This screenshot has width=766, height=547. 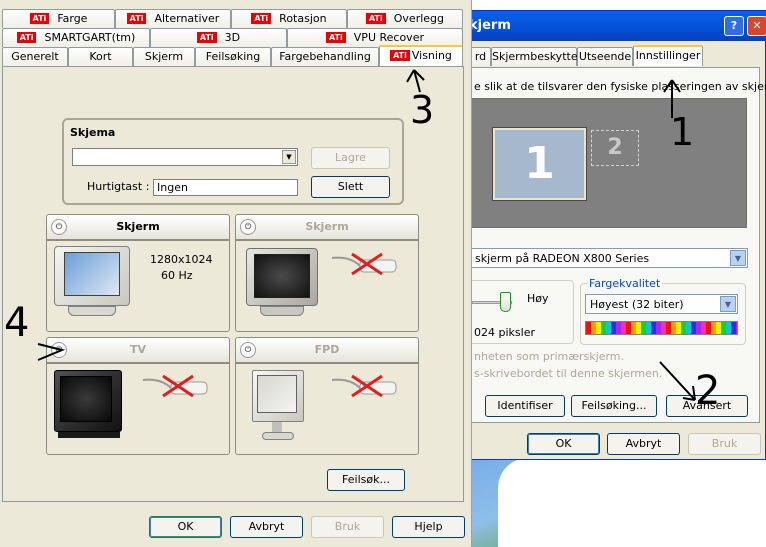 What do you see at coordinates (303, 18) in the screenshot?
I see `tab-rotation-label: Rotasjon` at bounding box center [303, 18].